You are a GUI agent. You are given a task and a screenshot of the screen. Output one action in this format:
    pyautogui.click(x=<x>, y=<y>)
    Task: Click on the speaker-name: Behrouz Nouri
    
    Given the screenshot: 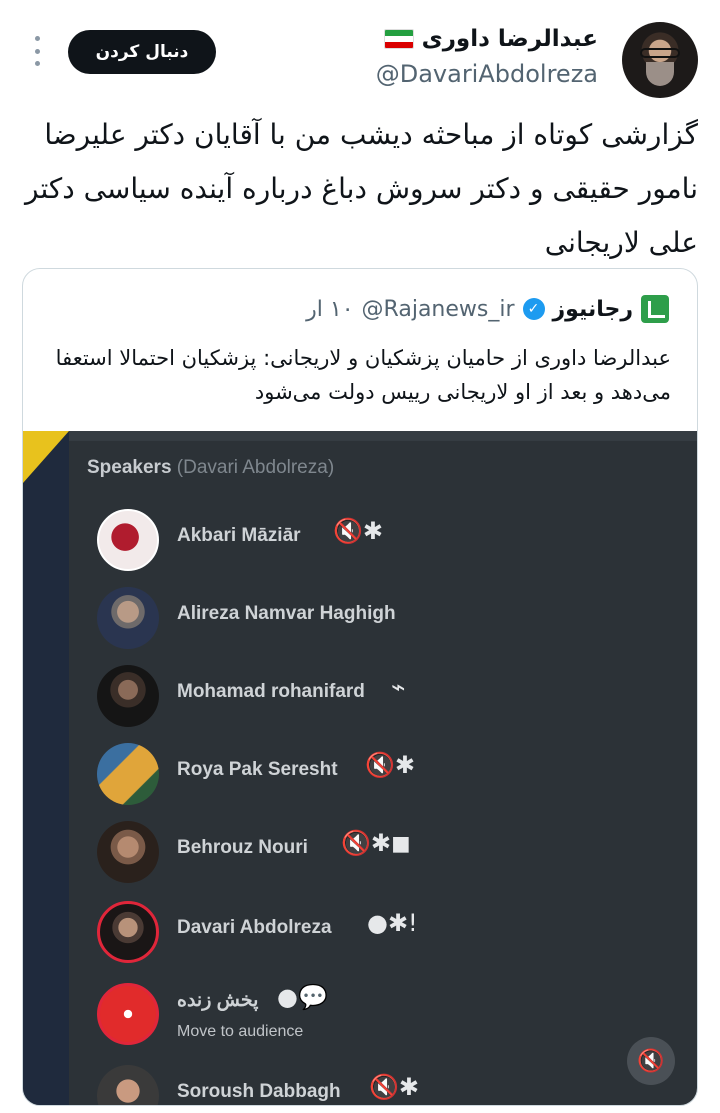 What is the action you would take?
    pyautogui.click(x=242, y=847)
    